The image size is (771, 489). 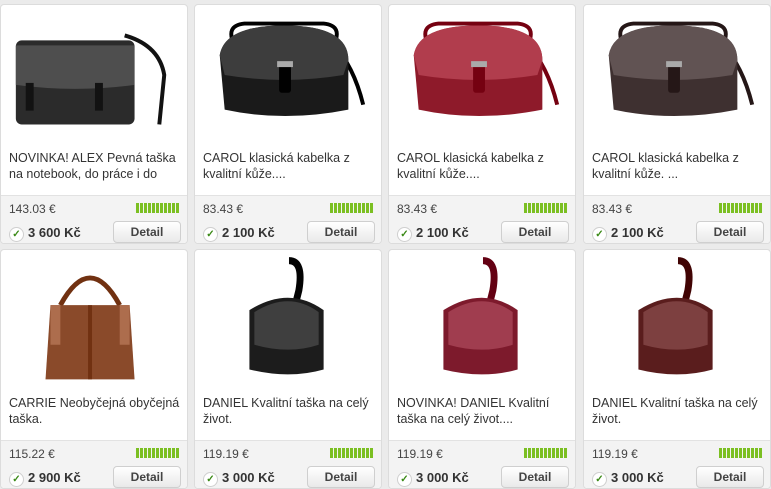 What do you see at coordinates (95, 415) in the screenshot?
I see `product-title: CARRIE Neobyčejná obyčejná taška.` at bounding box center [95, 415].